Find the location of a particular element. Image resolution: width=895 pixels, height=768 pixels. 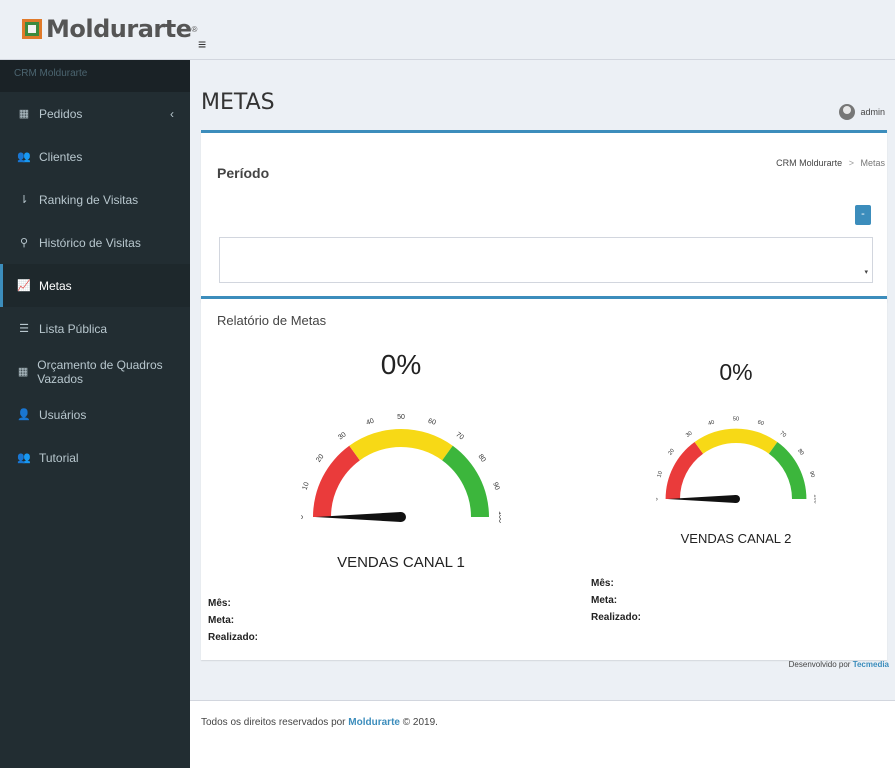

sidebar-item-usuarios: 👤 Usuários is located at coordinates (95, 414).